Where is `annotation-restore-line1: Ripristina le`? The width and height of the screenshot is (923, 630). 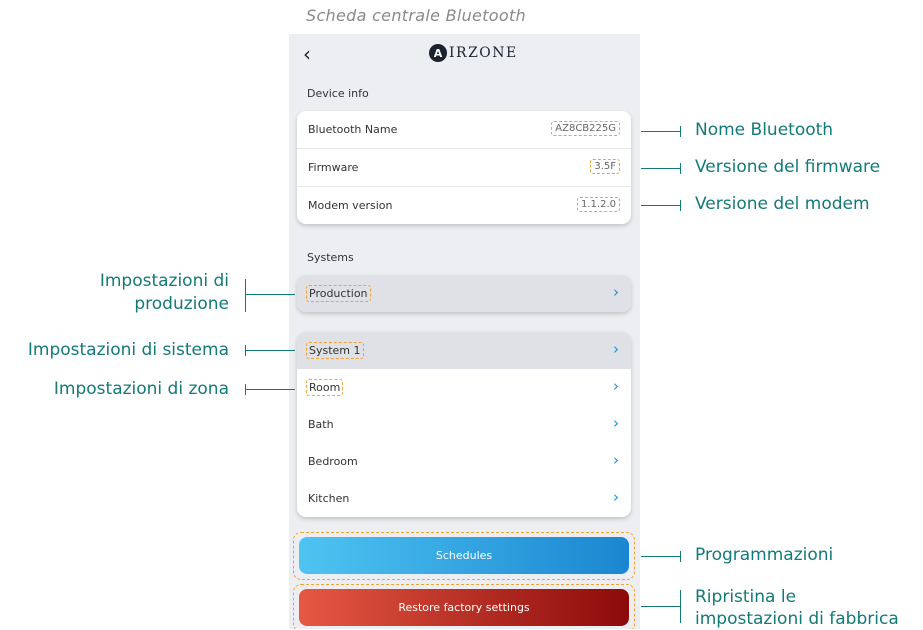
annotation-restore-line1: Ripristina le is located at coordinates (746, 597).